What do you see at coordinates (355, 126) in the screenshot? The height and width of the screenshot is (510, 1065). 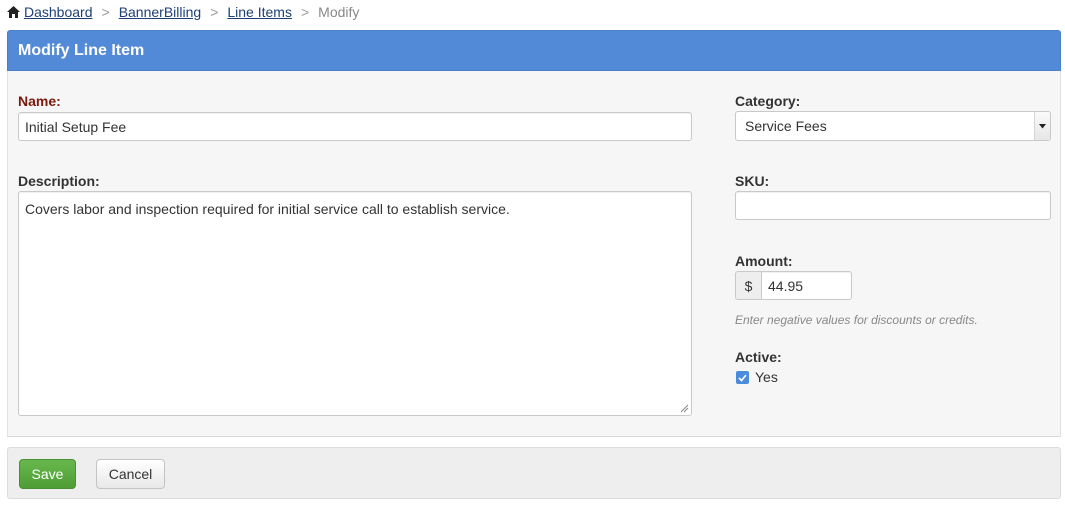 I see `name-field: Initial Setup Fee` at bounding box center [355, 126].